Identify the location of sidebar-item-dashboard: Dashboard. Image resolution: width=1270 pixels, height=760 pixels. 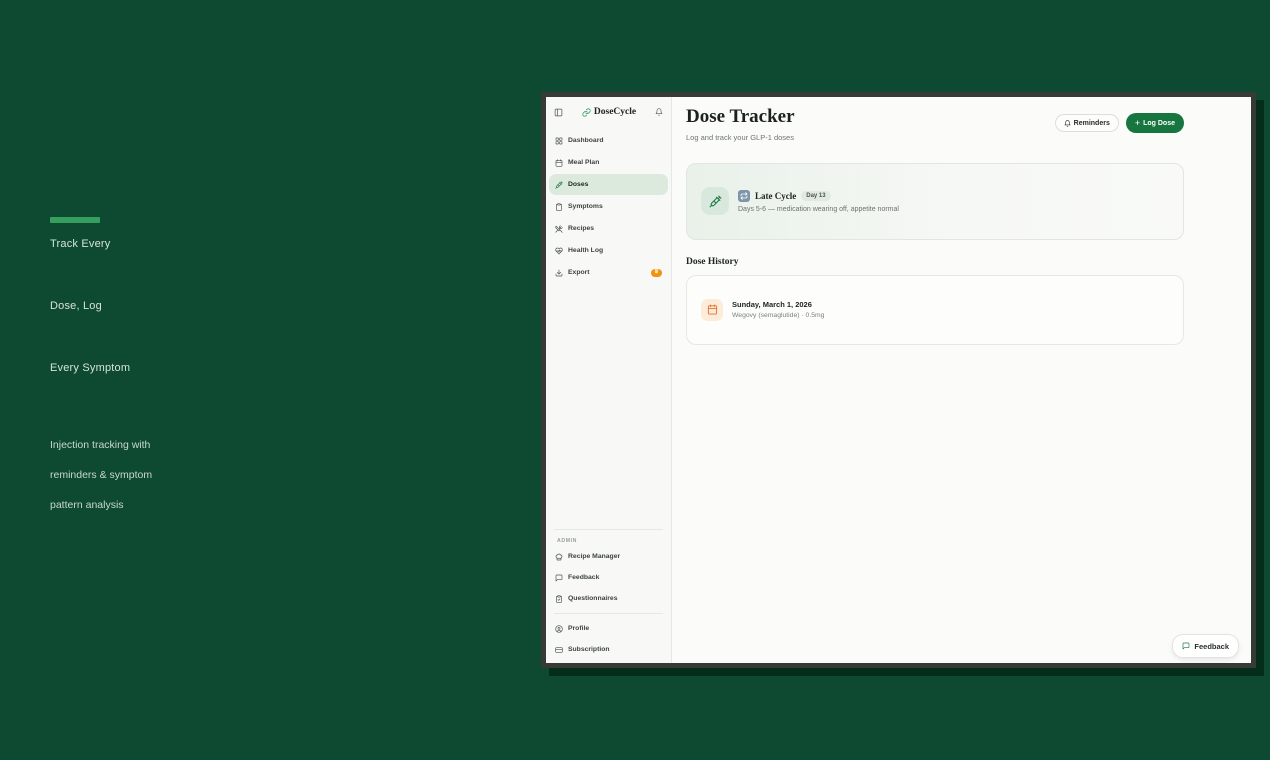
(608, 140).